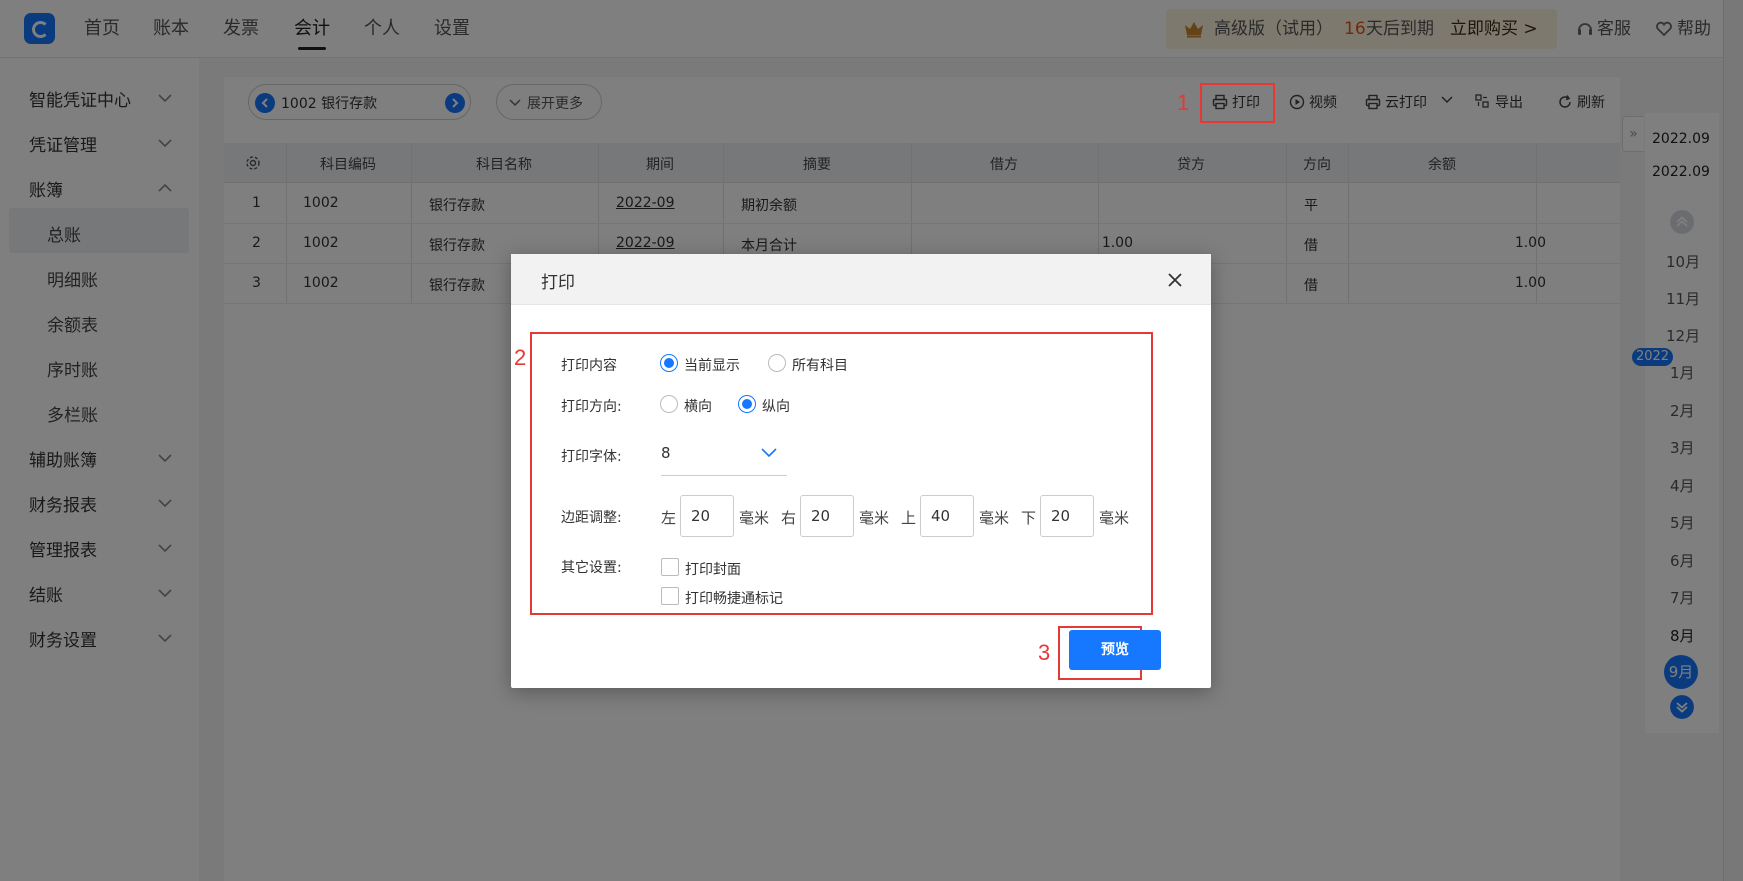 Image resolution: width=1743 pixels, height=881 pixels. Describe the element at coordinates (1029, 518) in the screenshot. I see `margin-bottom-label: 下` at that location.